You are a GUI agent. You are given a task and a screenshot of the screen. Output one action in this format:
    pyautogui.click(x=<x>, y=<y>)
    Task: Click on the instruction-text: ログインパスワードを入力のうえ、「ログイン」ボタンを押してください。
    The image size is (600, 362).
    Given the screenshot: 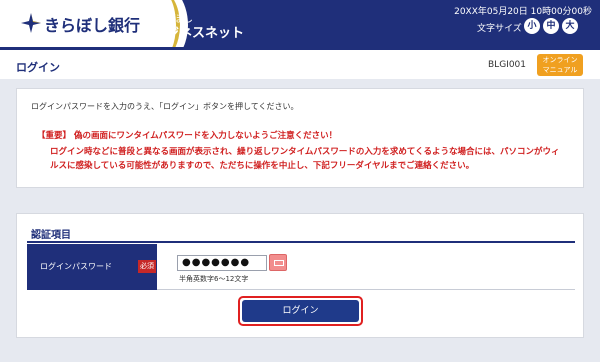 What is the action you would take?
    pyautogui.click(x=165, y=106)
    